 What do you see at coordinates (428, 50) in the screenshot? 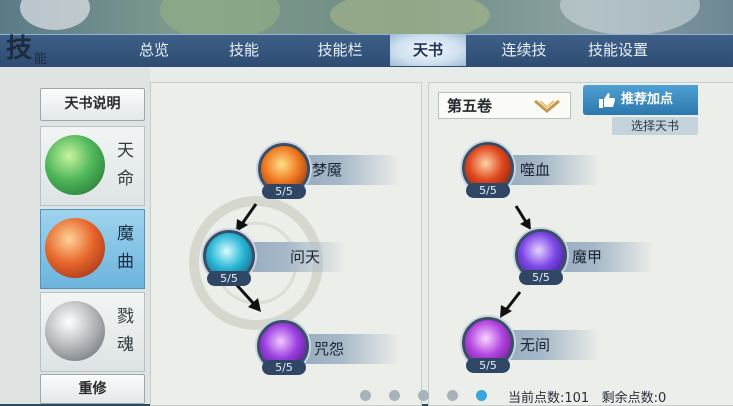
I see `tab-heavenly-book: 天书` at bounding box center [428, 50].